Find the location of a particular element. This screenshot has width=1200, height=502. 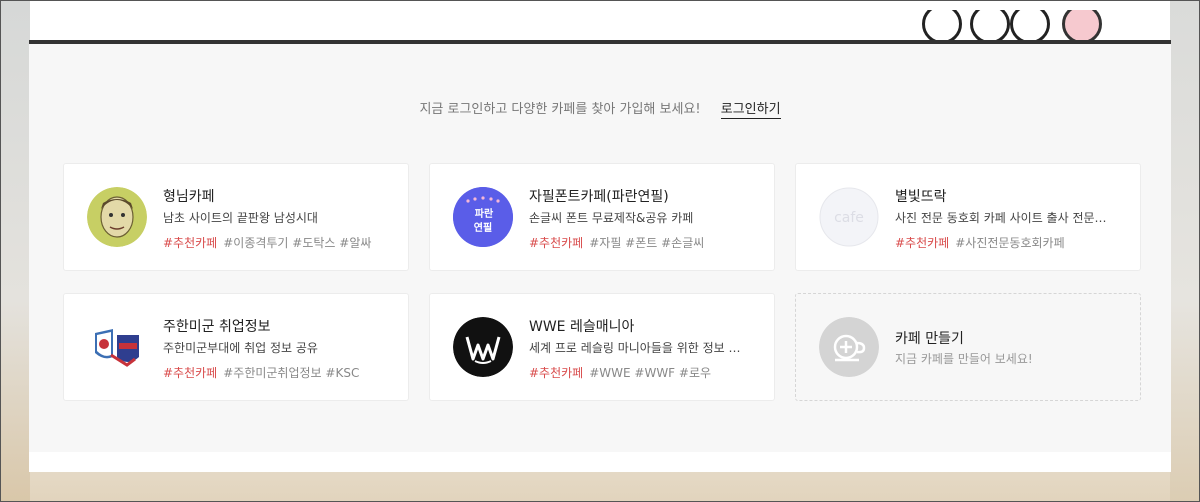

cafe-tags: #추천카페 #주한미군취업정보 #KSC is located at coordinates (261, 372).